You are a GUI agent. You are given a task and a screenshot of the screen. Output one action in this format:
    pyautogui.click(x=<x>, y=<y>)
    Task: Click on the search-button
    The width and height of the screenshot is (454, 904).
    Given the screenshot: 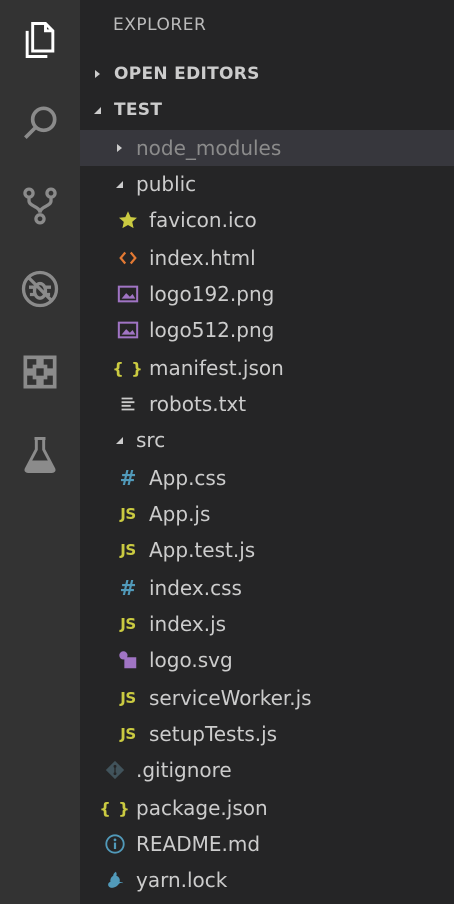 What is the action you would take?
    pyautogui.click(x=40, y=123)
    